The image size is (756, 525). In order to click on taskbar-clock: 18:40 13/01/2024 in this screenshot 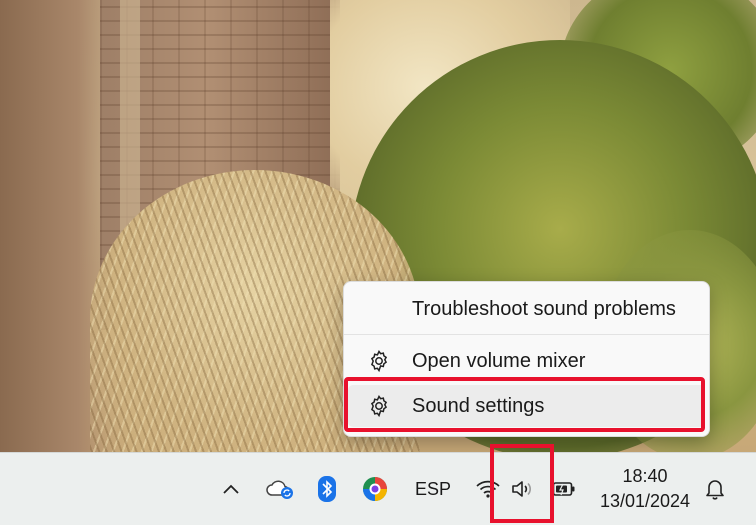, I will do `click(645, 489)`.